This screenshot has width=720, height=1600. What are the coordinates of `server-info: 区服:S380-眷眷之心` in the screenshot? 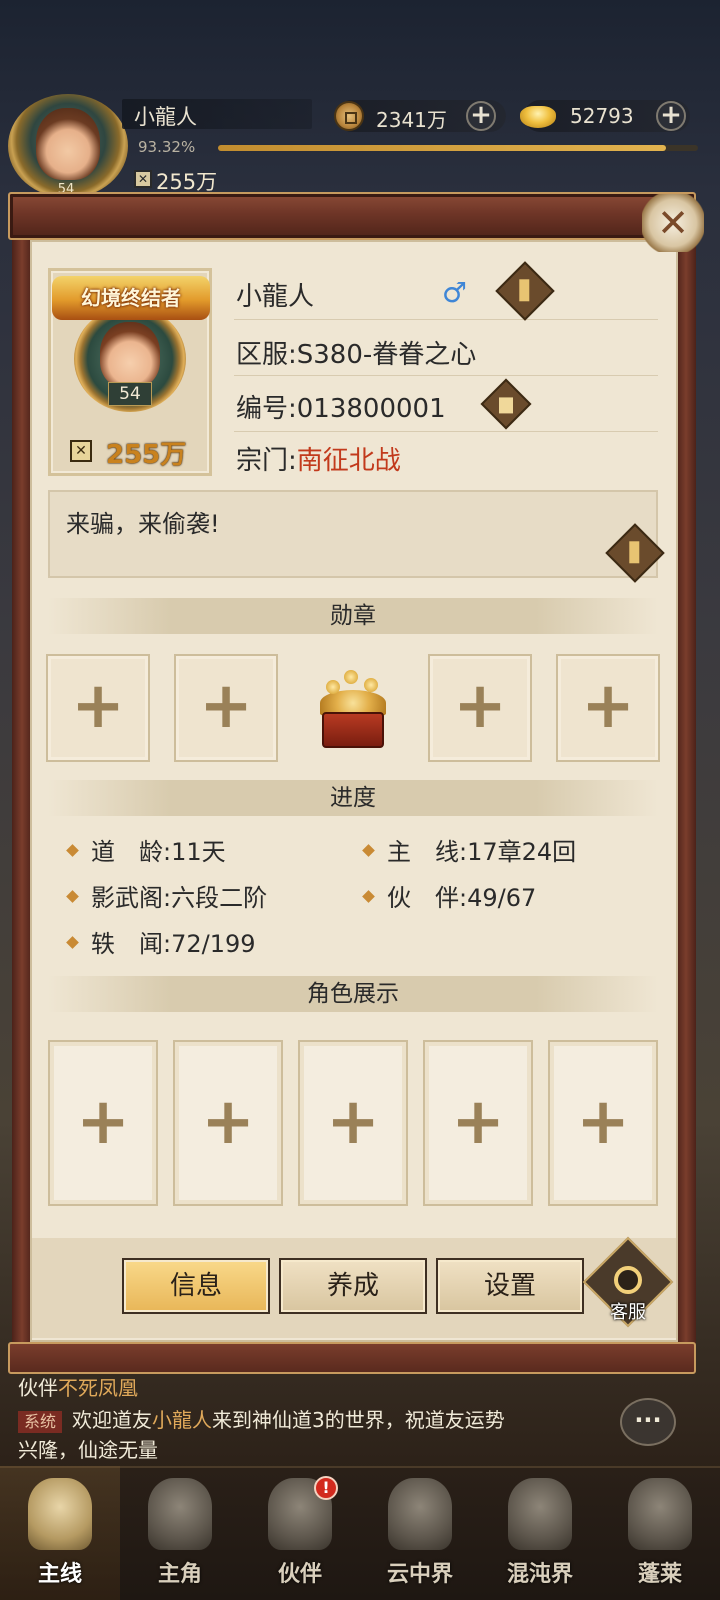 It's located at (356, 352).